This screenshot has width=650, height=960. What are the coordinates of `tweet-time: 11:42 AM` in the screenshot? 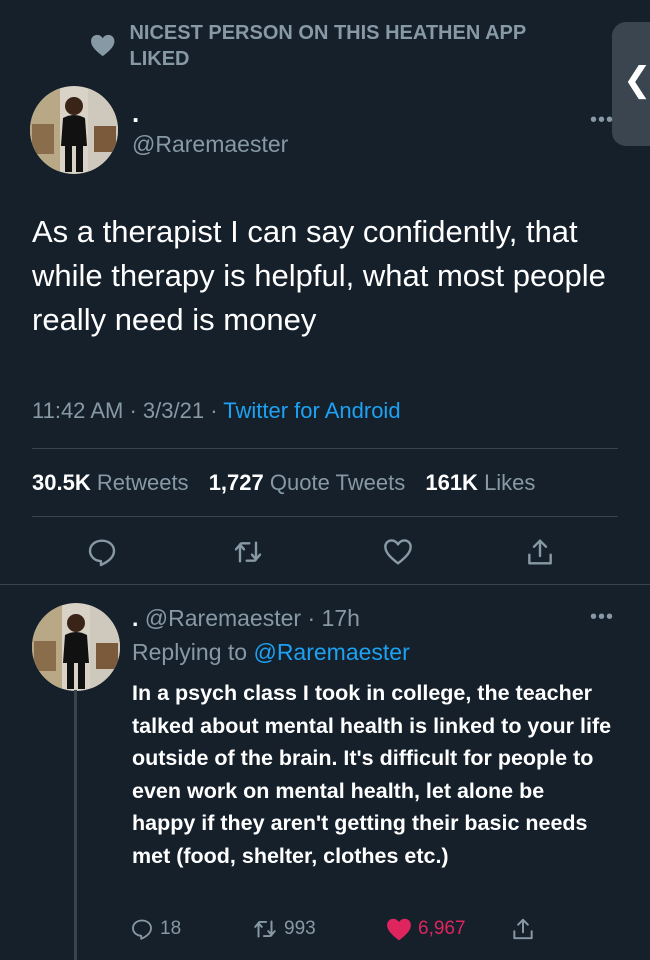 It's located at (78, 410).